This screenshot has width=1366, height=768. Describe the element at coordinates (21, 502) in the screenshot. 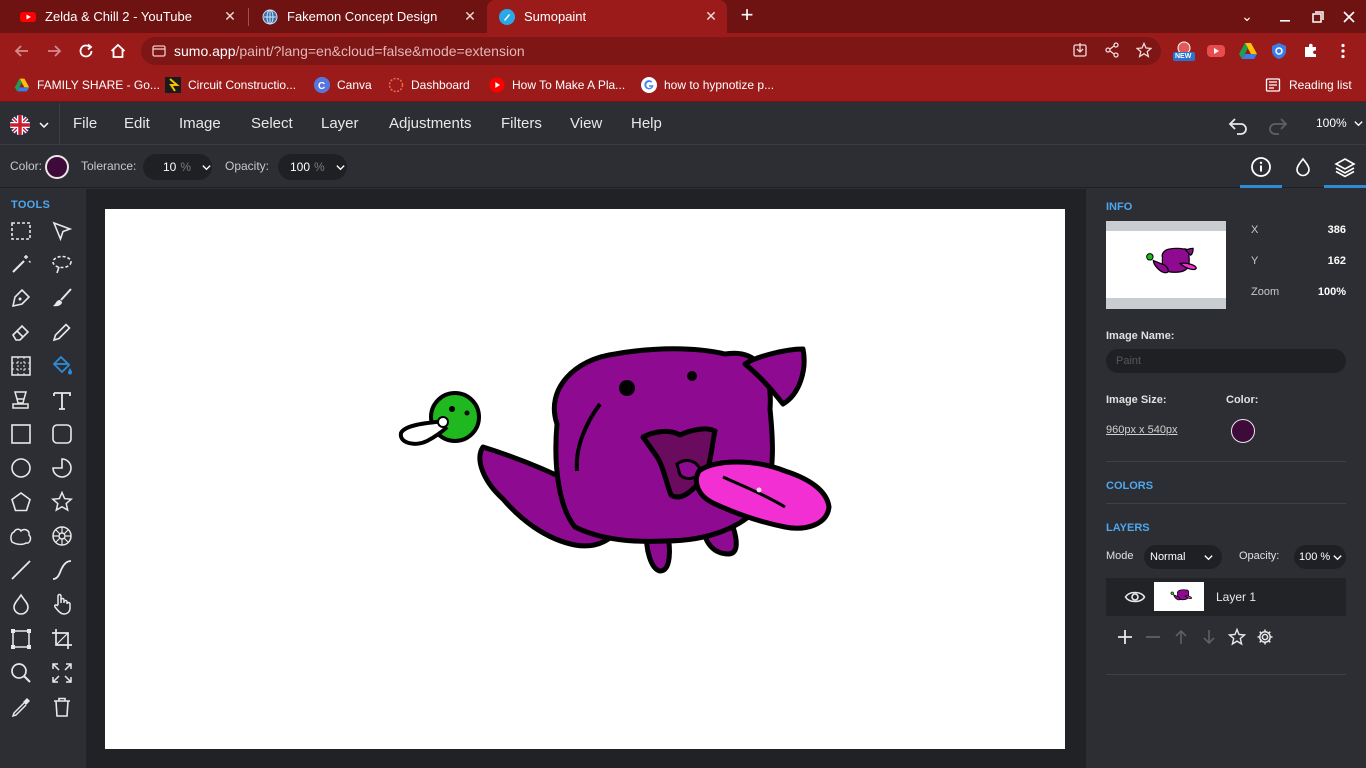

I see `polygon-tool` at that location.